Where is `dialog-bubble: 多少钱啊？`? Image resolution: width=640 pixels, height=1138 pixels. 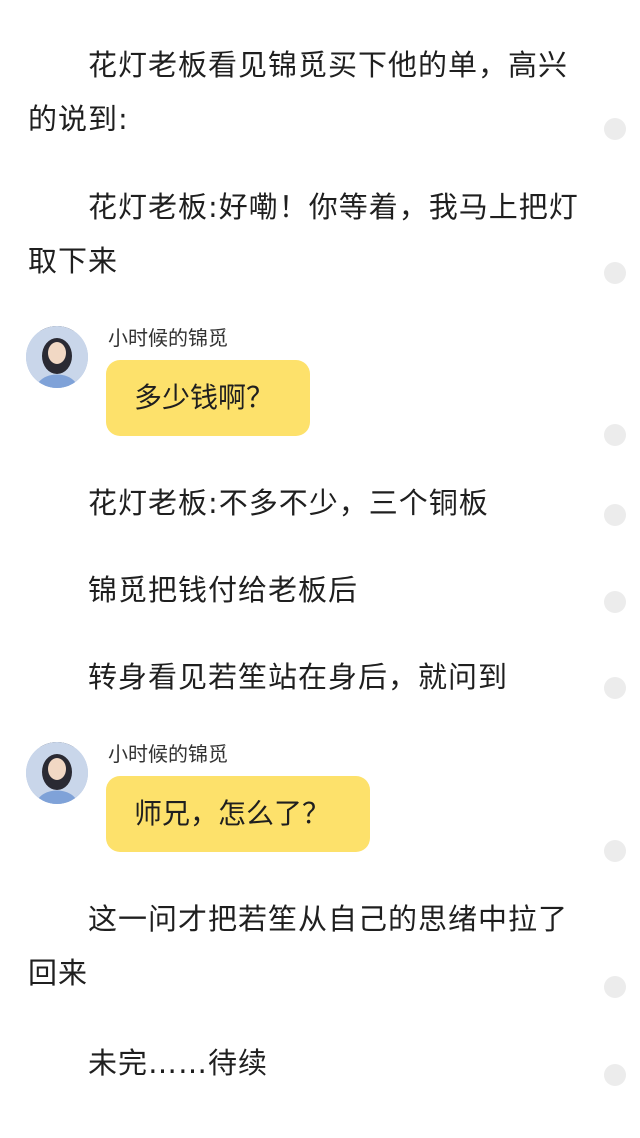
dialog-bubble: 多少钱啊？ is located at coordinates (208, 398).